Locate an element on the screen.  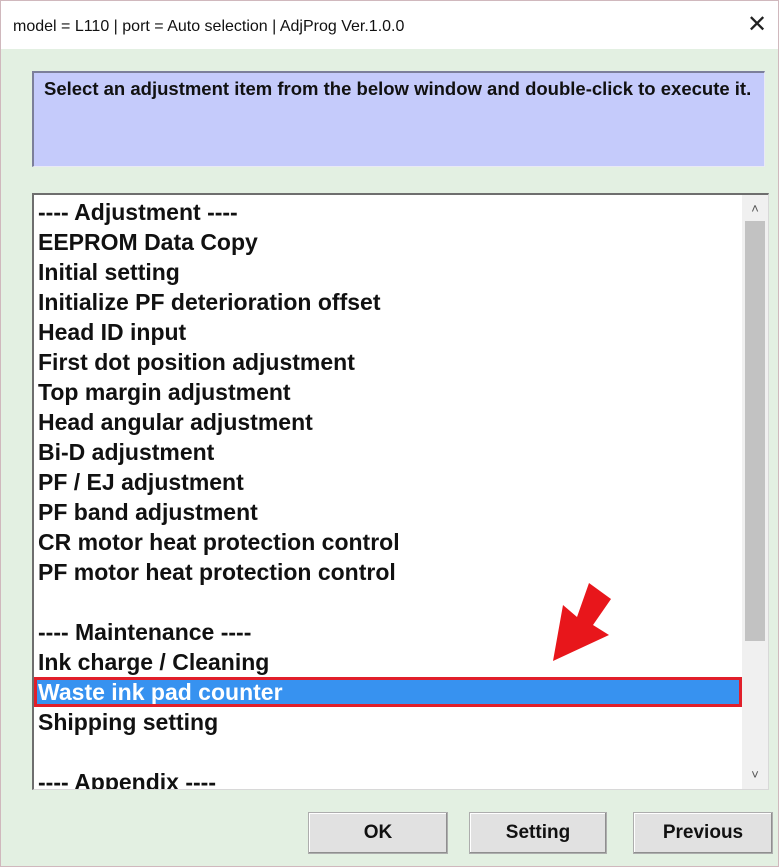
scroll-up-icon: ˄ is located at coordinates (755, 209).